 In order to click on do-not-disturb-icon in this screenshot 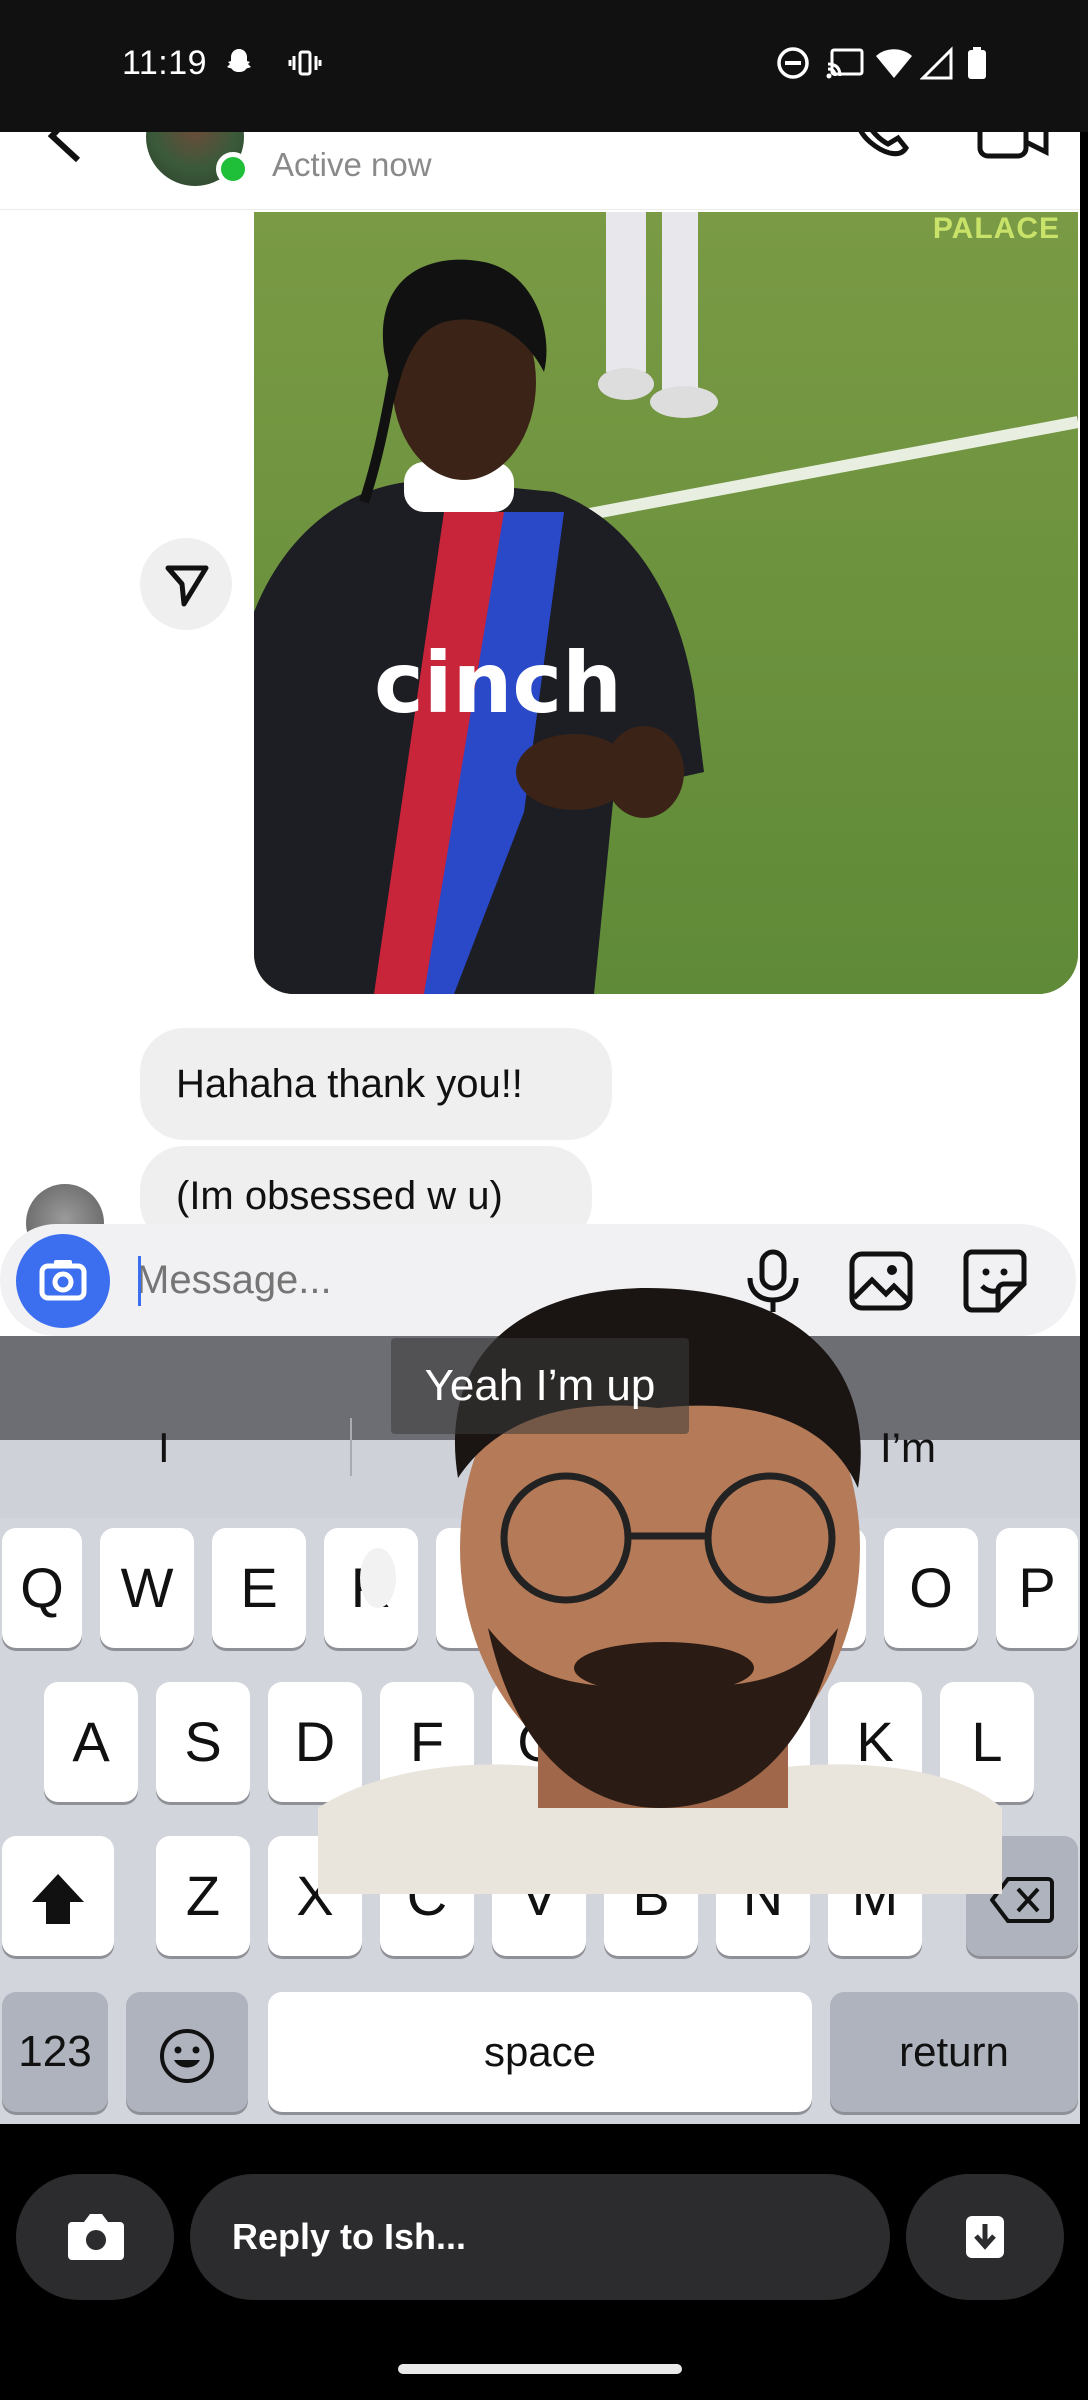, I will do `click(793, 63)`.